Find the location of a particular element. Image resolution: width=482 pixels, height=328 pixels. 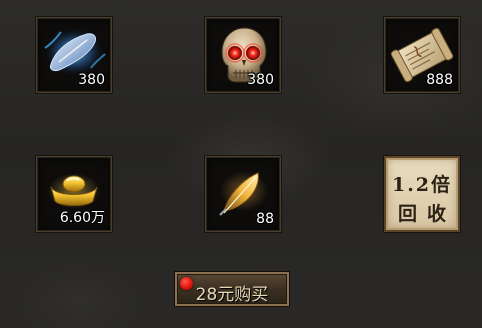

reward-slot-skull: 380 is located at coordinates (243, 55).